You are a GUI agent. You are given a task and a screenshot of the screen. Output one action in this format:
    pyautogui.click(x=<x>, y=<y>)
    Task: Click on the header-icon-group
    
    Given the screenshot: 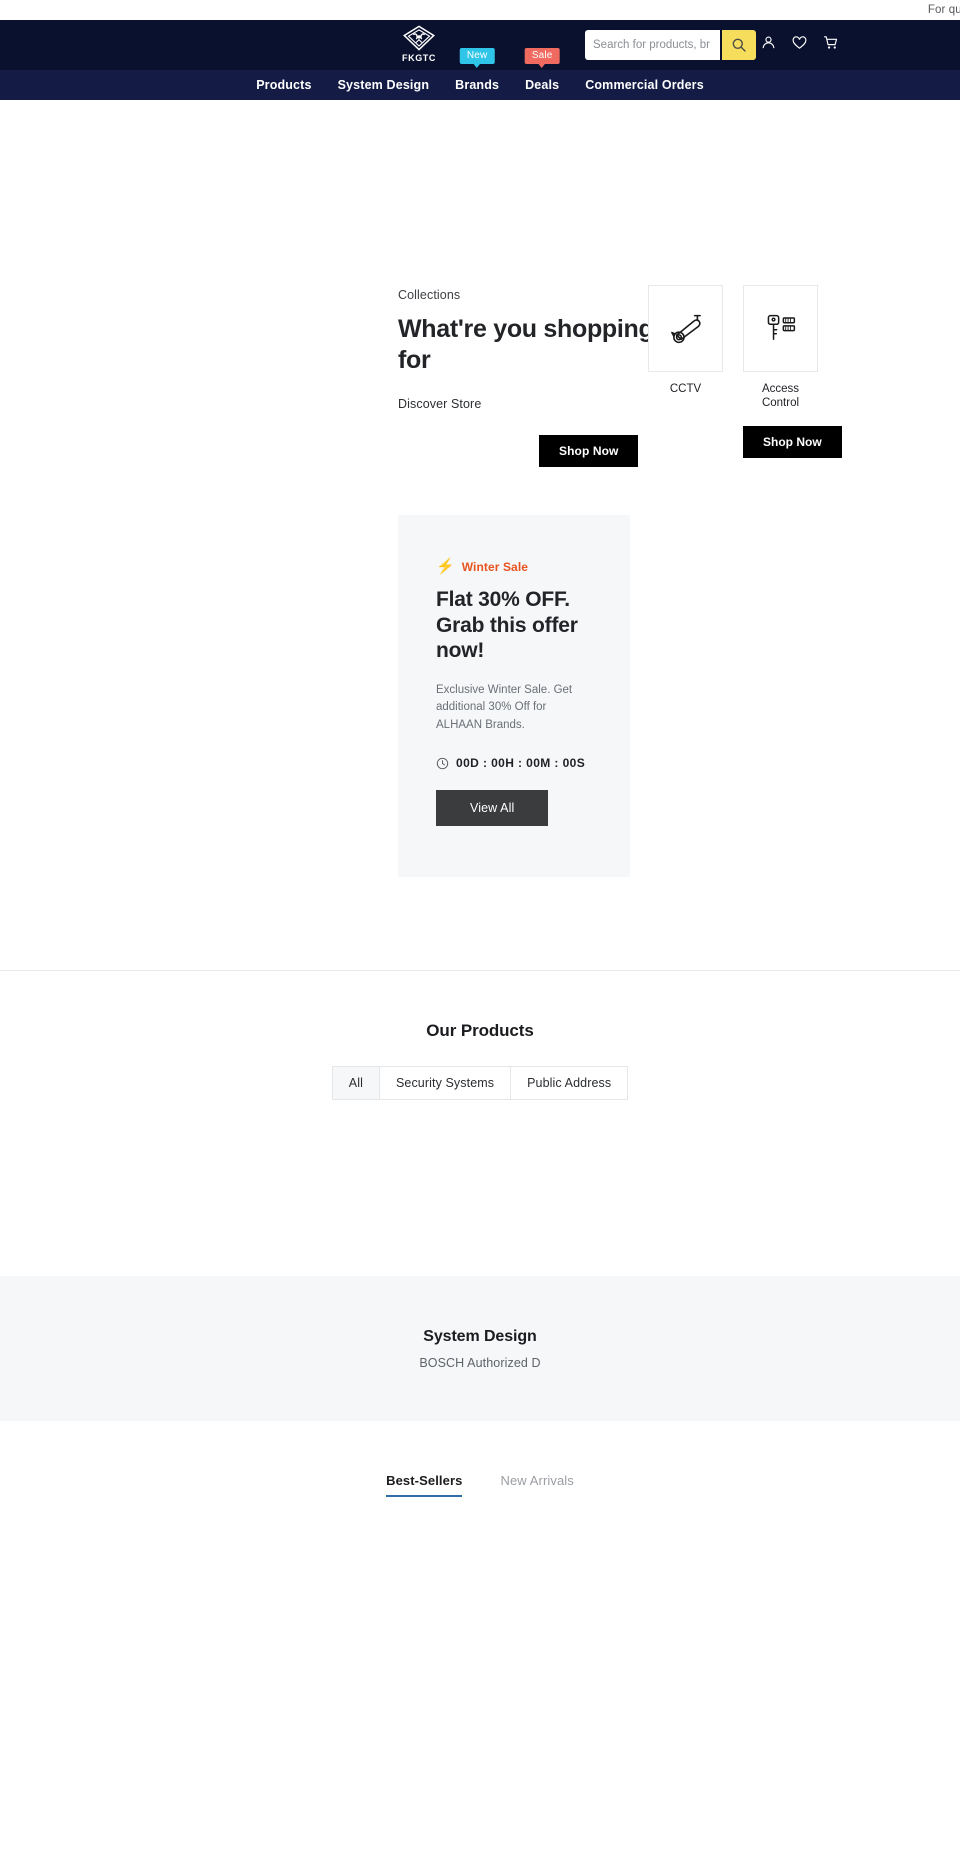 What is the action you would take?
    pyautogui.click(x=799, y=42)
    